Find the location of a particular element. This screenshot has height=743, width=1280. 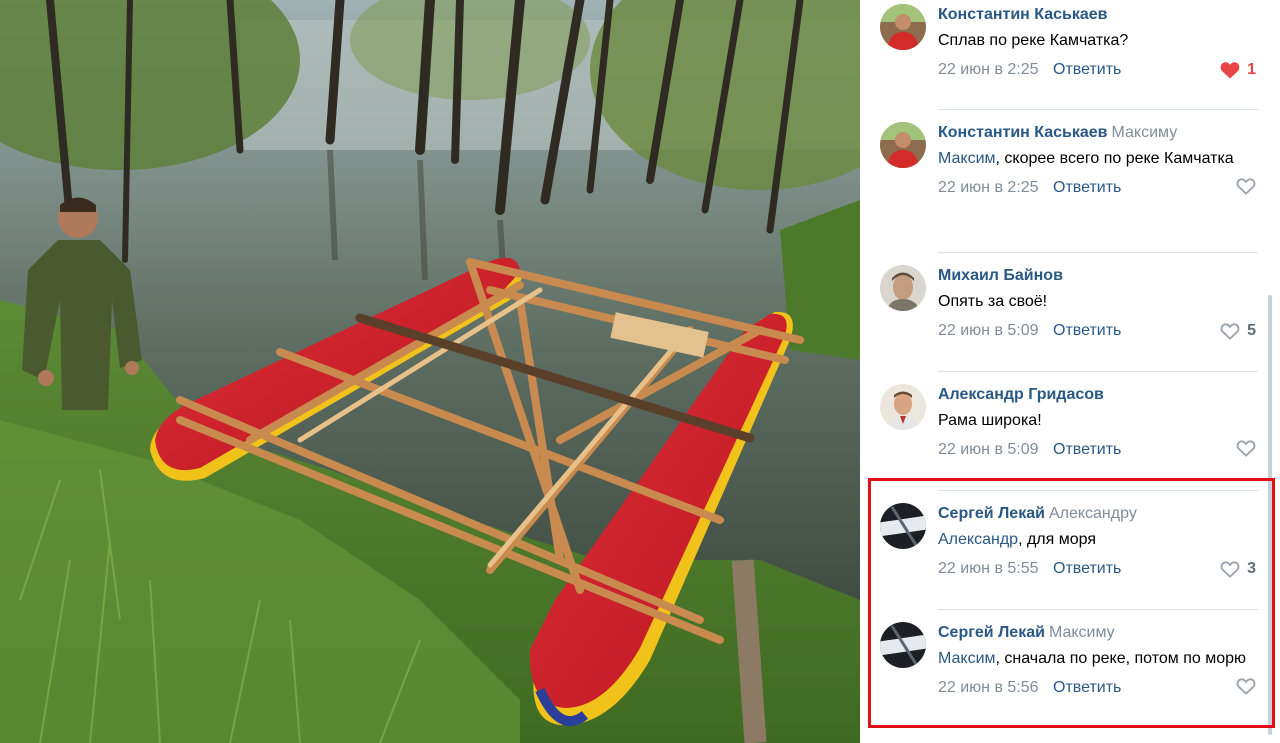

comment-text: Сплав по реке Камчатка? is located at coordinates (1093, 40).